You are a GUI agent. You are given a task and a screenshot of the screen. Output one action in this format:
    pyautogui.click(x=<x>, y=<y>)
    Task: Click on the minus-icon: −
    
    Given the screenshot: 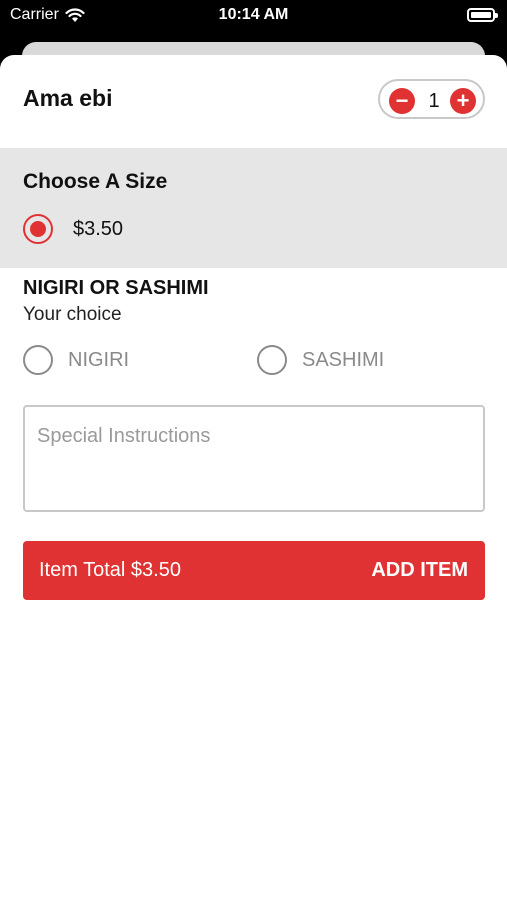 What is the action you would take?
    pyautogui.click(x=402, y=100)
    